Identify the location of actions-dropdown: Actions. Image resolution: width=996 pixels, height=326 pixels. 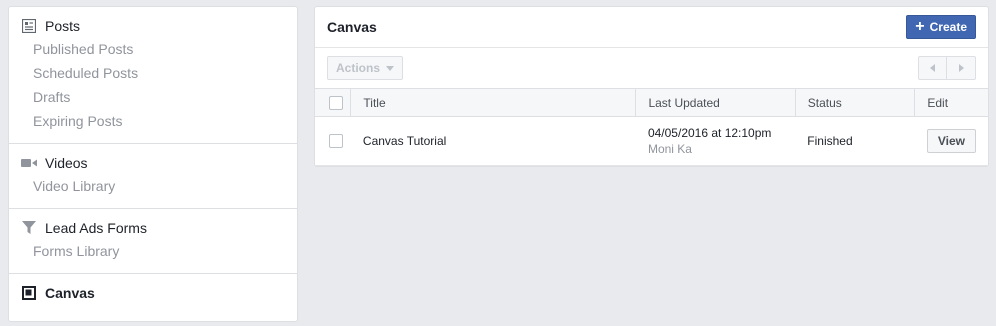
(365, 68).